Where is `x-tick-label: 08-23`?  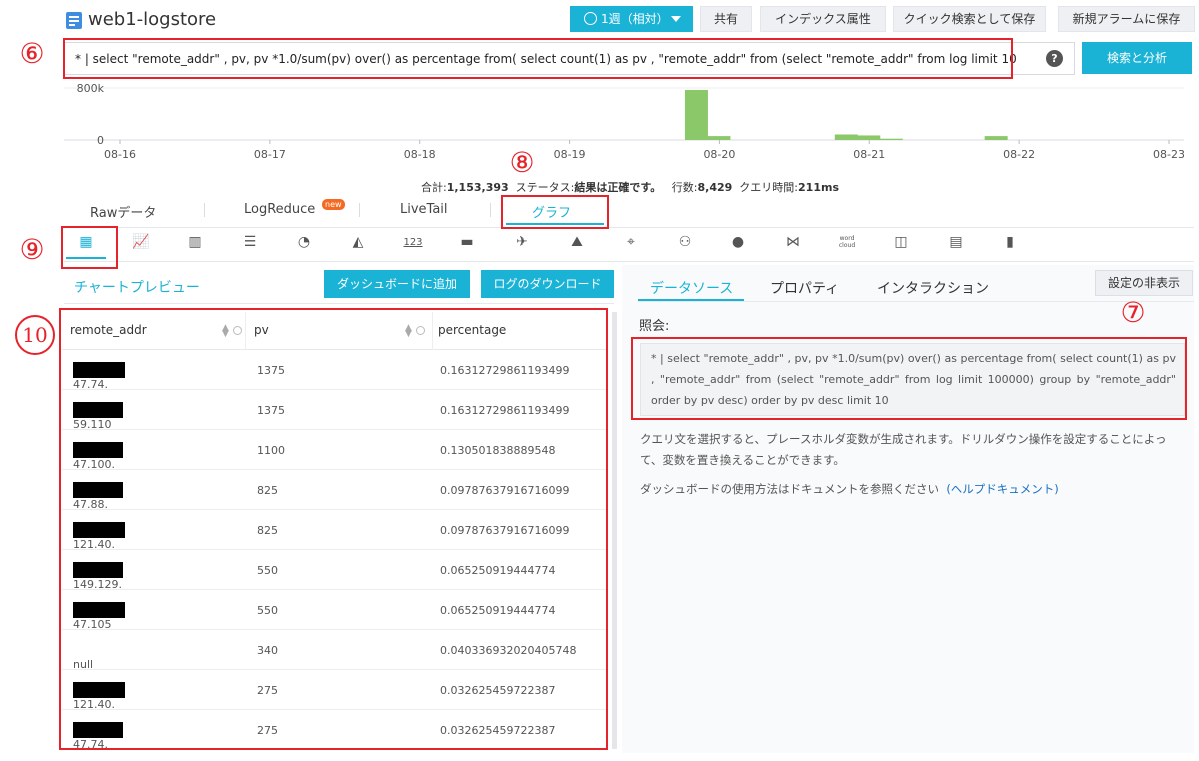 x-tick-label: 08-23 is located at coordinates (1168, 154).